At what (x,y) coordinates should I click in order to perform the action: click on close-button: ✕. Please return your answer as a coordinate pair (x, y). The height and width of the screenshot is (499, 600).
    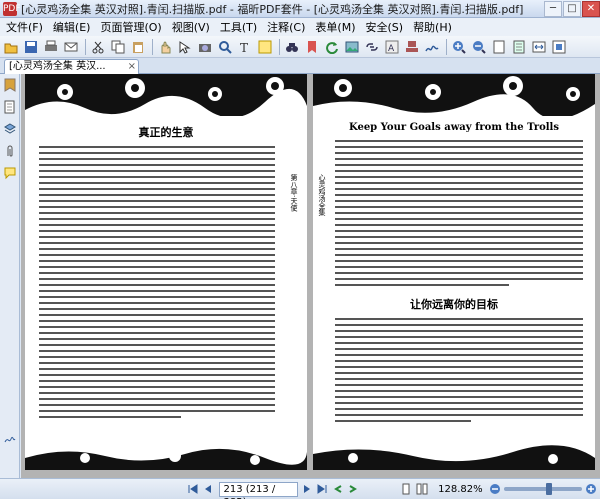
    Looking at the image, I should click on (591, 8).